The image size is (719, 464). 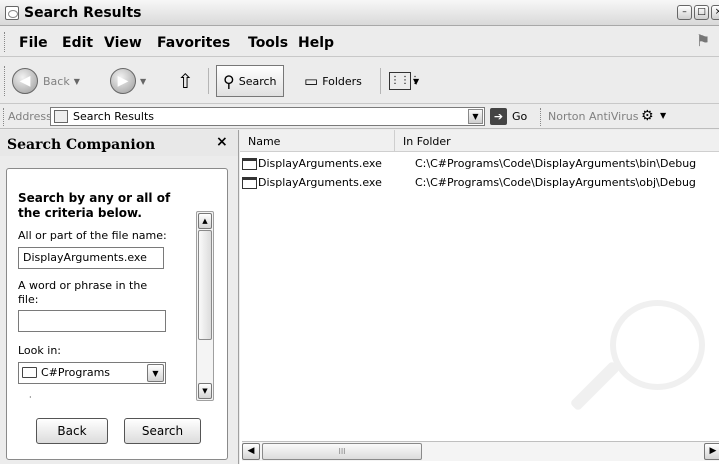 I want to click on address-grip, so click(x=4, y=117).